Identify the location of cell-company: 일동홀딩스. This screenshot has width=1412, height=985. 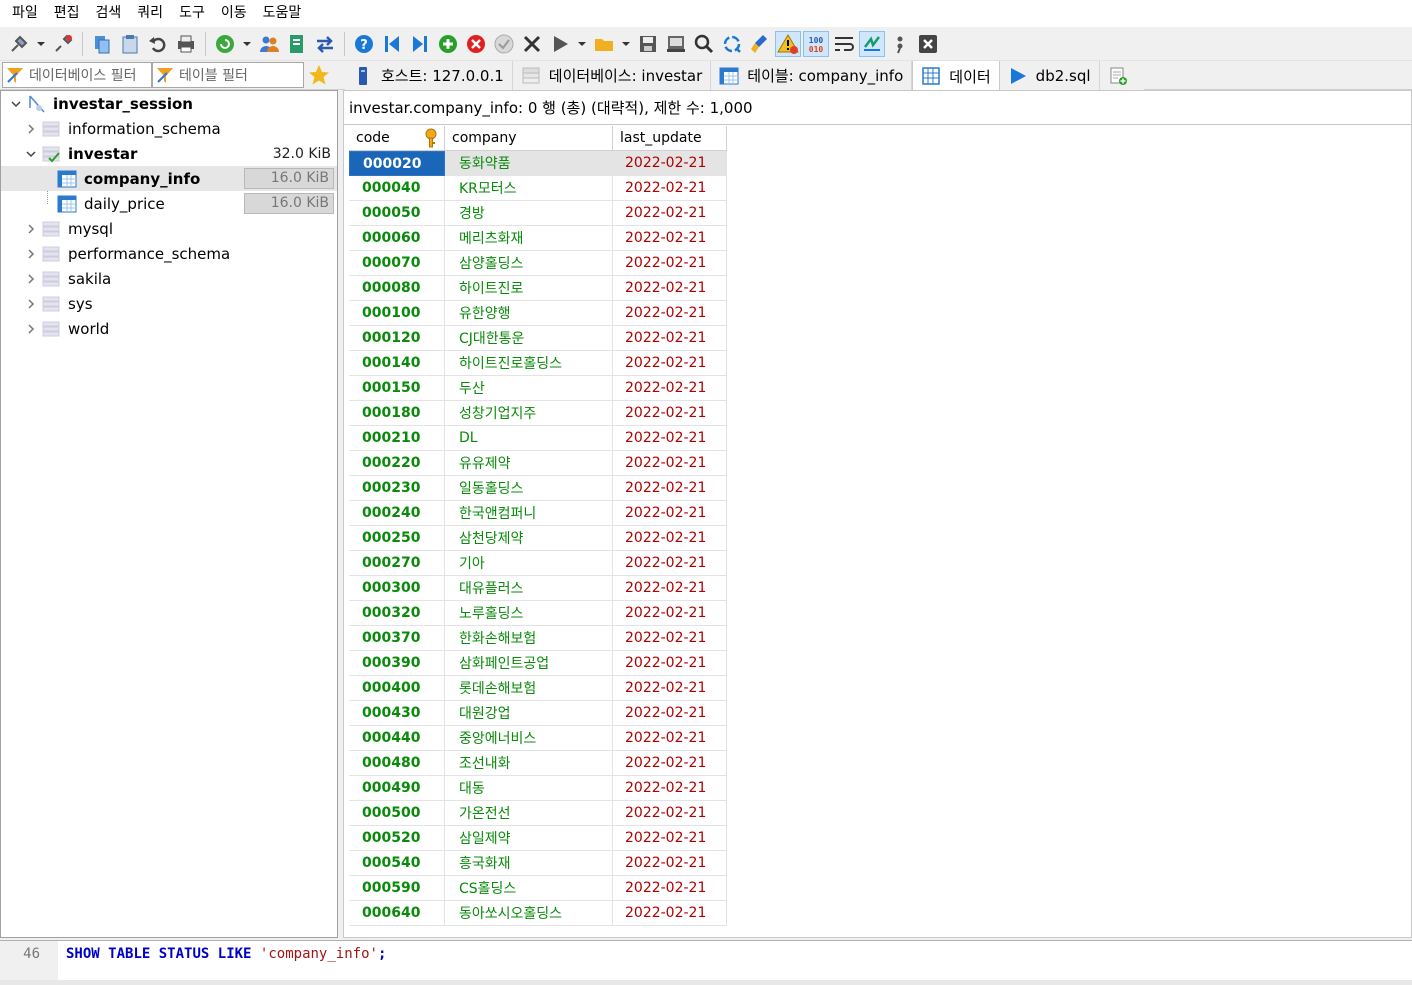
(529, 488).